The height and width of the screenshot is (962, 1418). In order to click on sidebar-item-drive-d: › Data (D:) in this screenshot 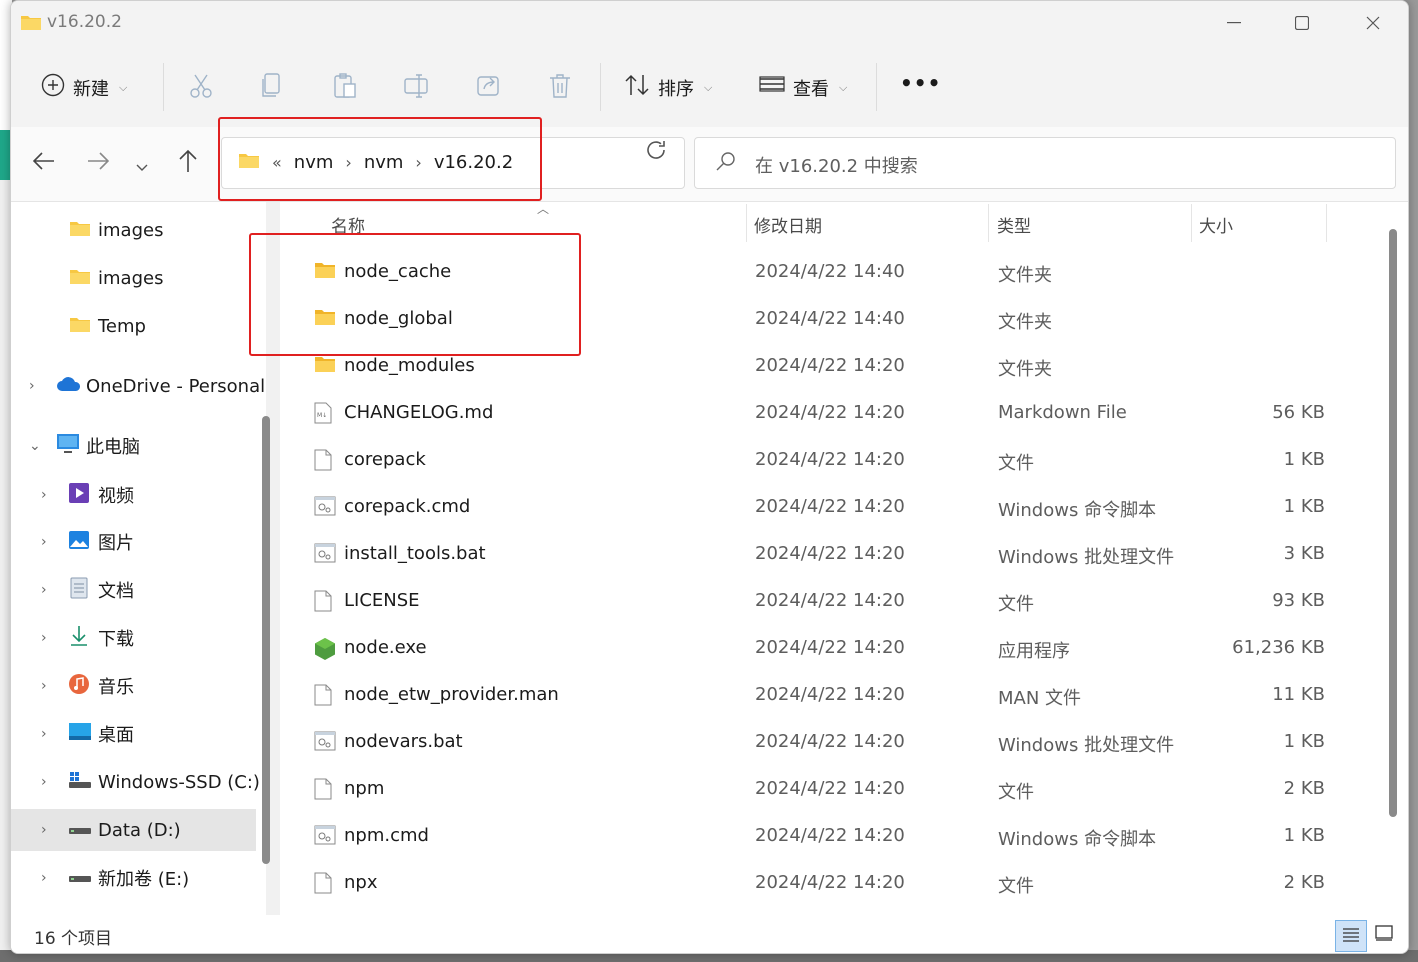, I will do `click(133, 830)`.